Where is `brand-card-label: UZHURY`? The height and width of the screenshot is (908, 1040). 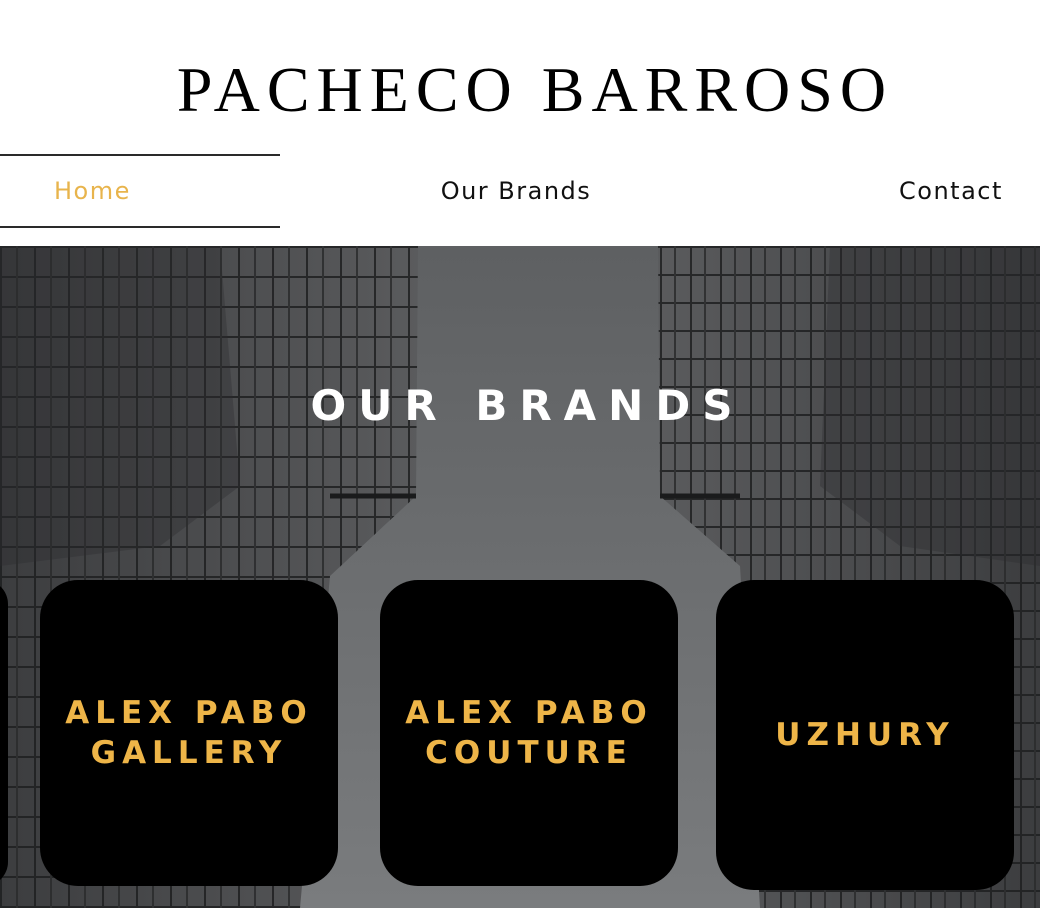
brand-card-label: UZHURY is located at coordinates (865, 735).